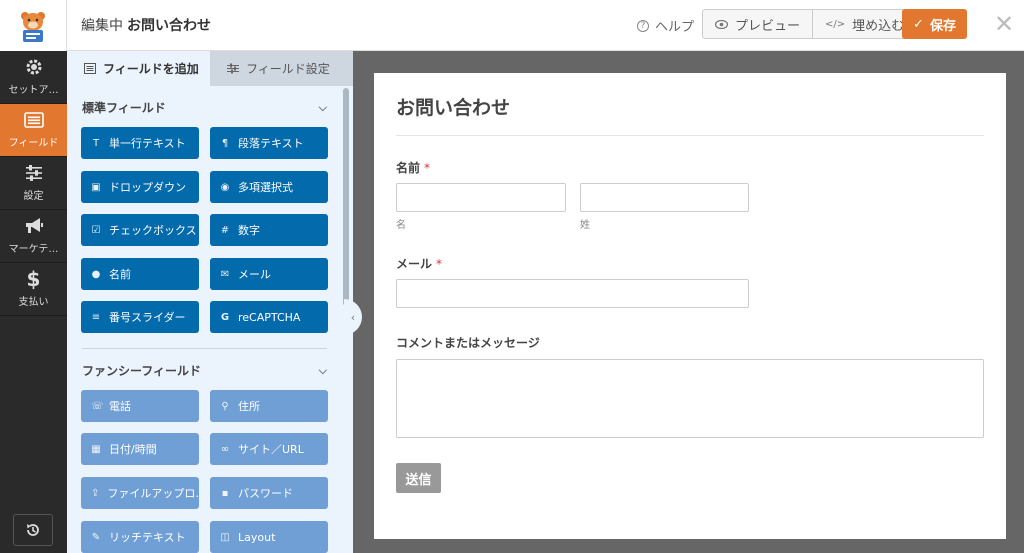 The image size is (1024, 553). I want to click on comment-field-label: コメントまたはメッセージ, so click(468, 342).